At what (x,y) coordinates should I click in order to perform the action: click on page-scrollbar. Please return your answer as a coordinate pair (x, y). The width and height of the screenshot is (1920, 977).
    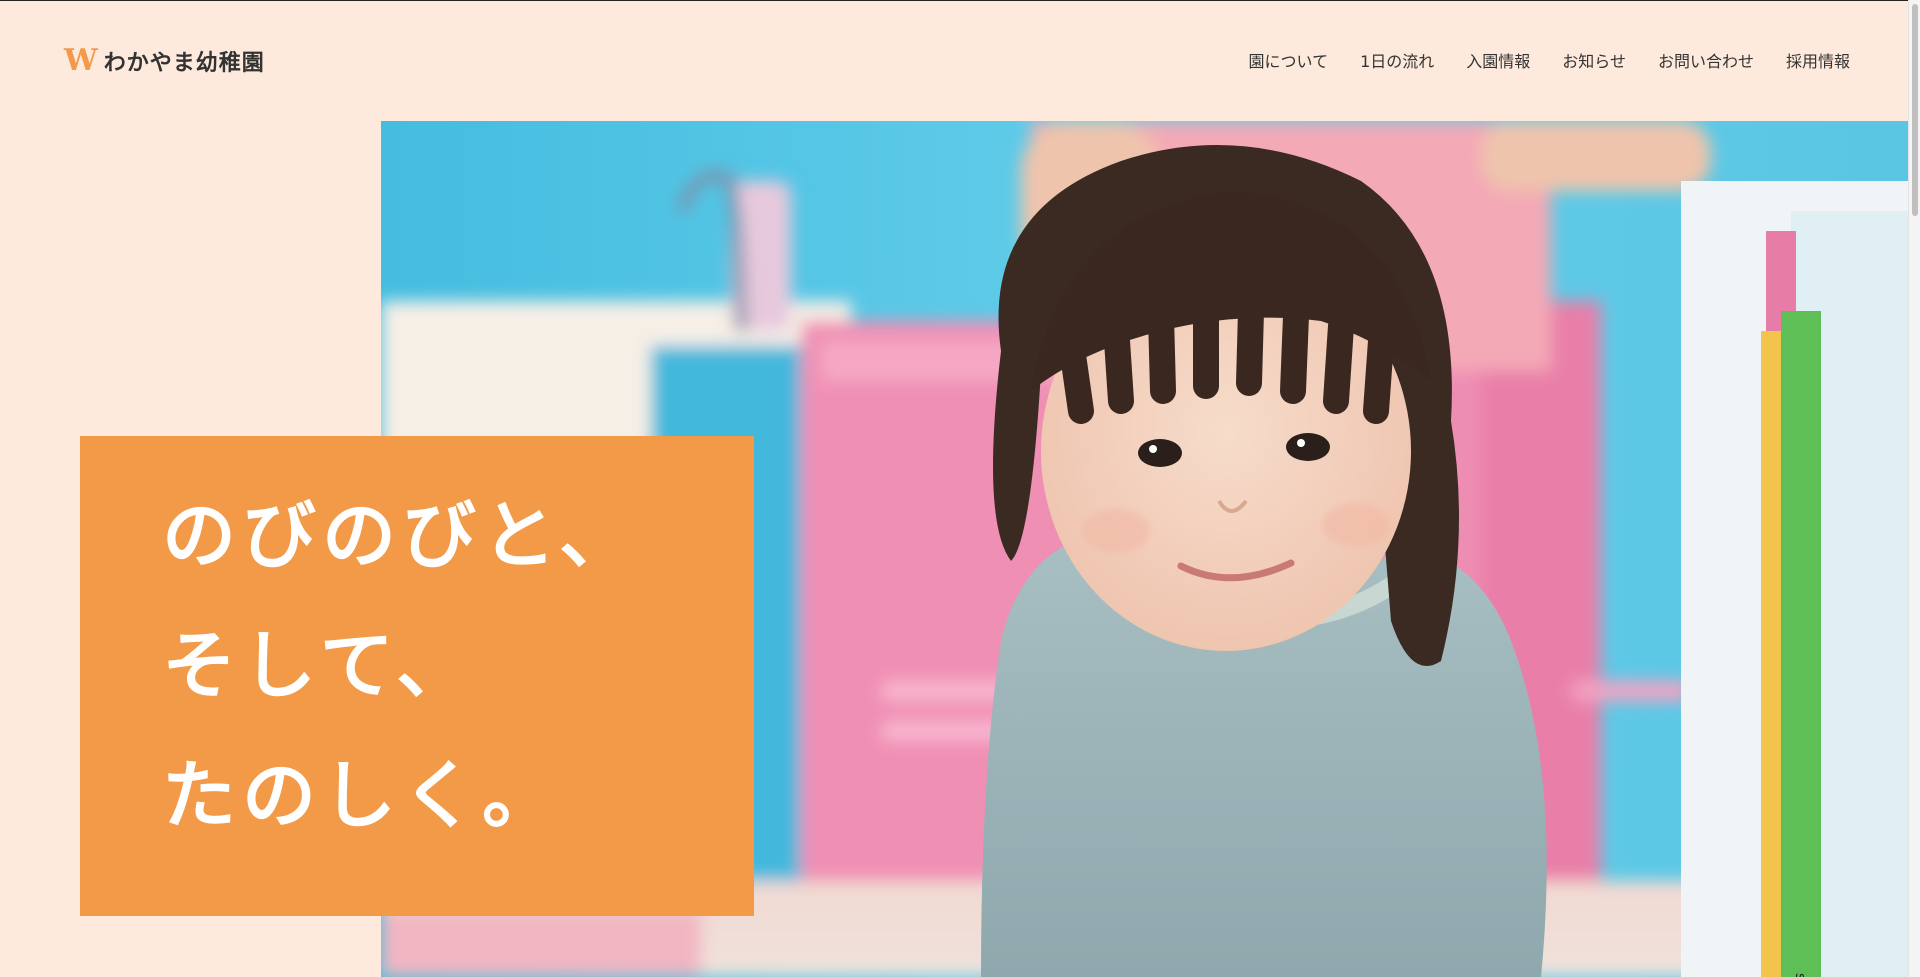
    Looking at the image, I should click on (1914, 488).